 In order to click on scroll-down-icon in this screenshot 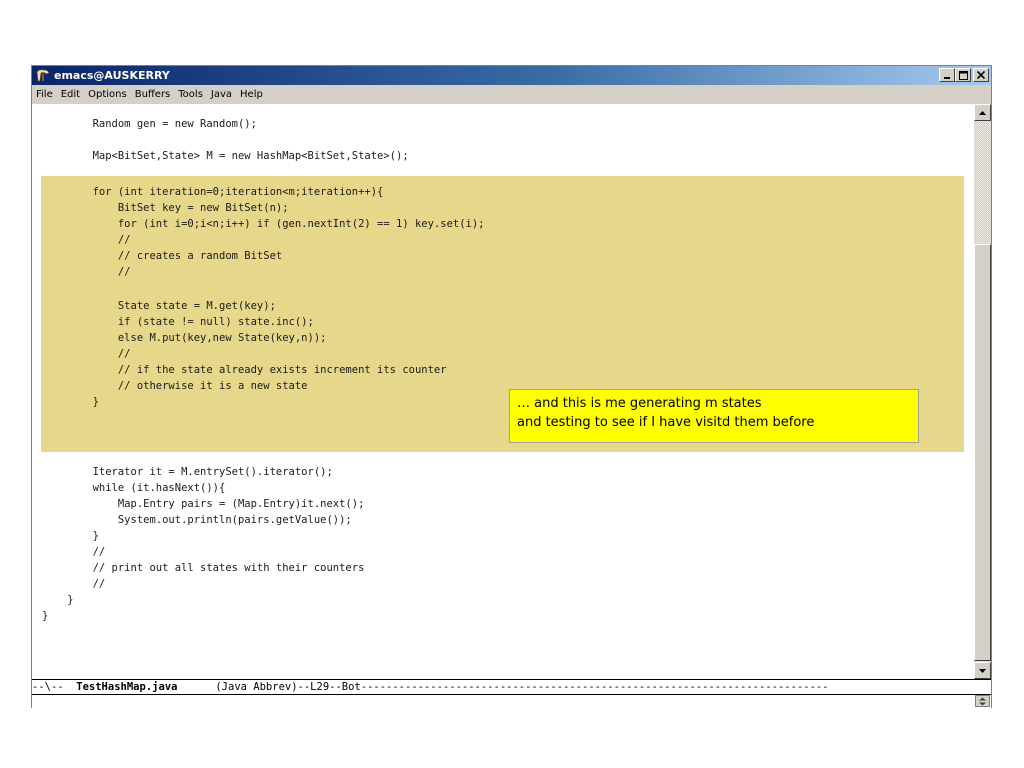, I will do `click(982, 670)`.